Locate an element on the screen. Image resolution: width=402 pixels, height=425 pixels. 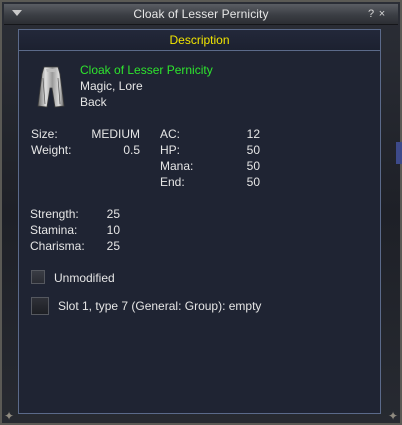
hp-value: 50 is located at coordinates (253, 150).